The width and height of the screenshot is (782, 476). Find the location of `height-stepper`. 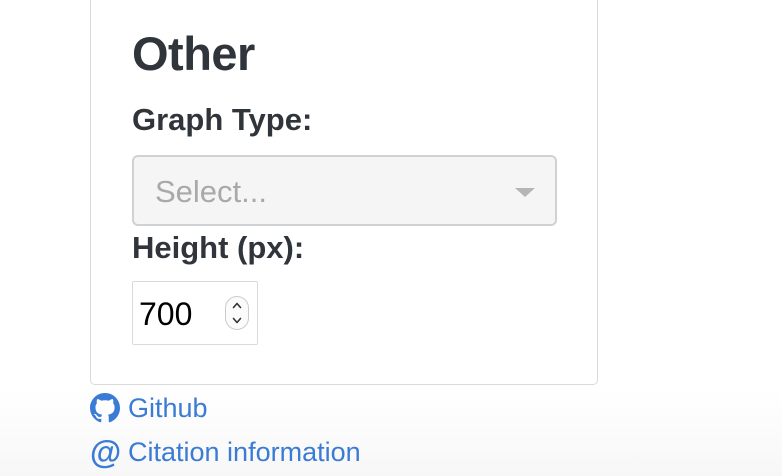

height-stepper is located at coordinates (237, 313).